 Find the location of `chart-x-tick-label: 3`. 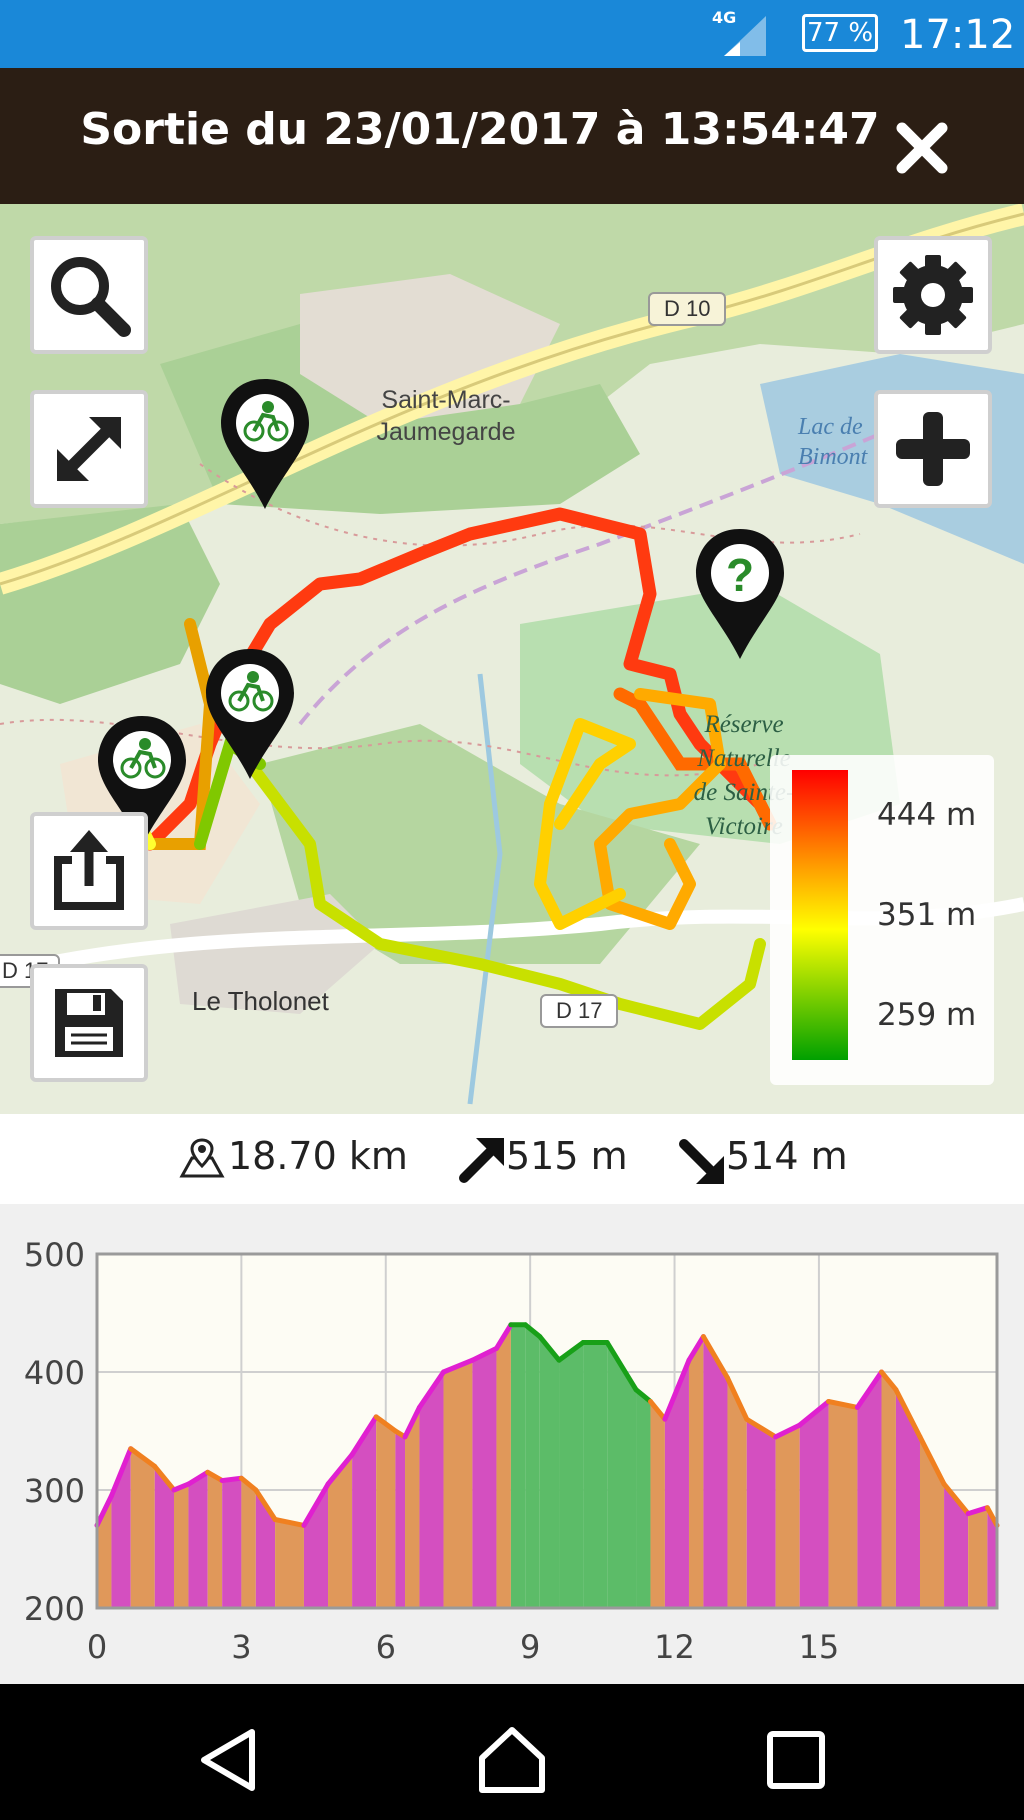

chart-x-tick-label: 3 is located at coordinates (241, 1647).